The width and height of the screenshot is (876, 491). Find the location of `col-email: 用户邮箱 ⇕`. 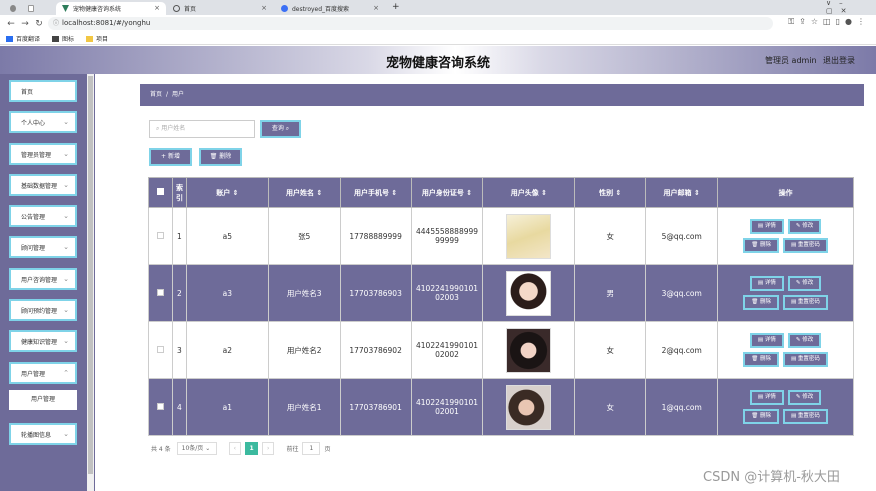

col-email: 用户邮箱 ⇕ is located at coordinates (682, 192).